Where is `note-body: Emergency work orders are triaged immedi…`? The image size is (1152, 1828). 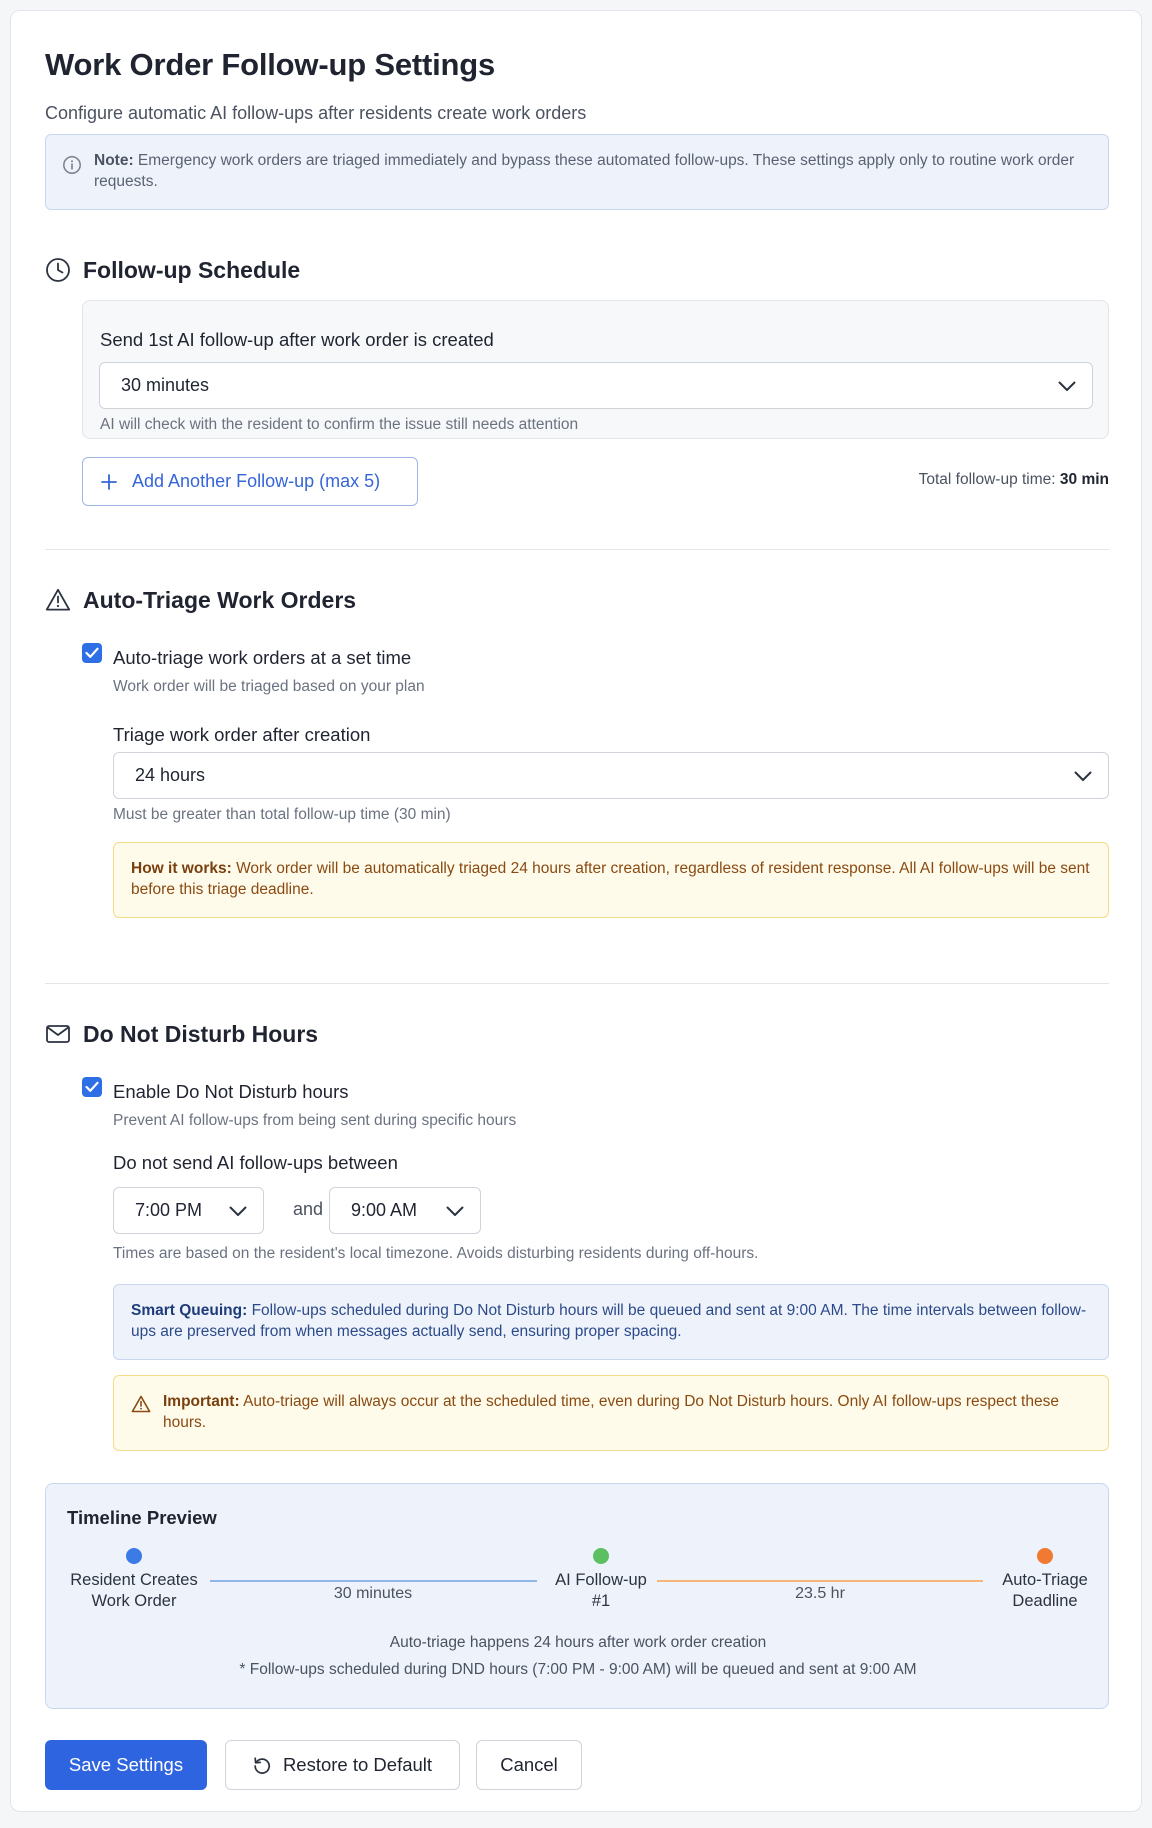 note-body: Emergency work orders are triaged immedi… is located at coordinates (584, 171).